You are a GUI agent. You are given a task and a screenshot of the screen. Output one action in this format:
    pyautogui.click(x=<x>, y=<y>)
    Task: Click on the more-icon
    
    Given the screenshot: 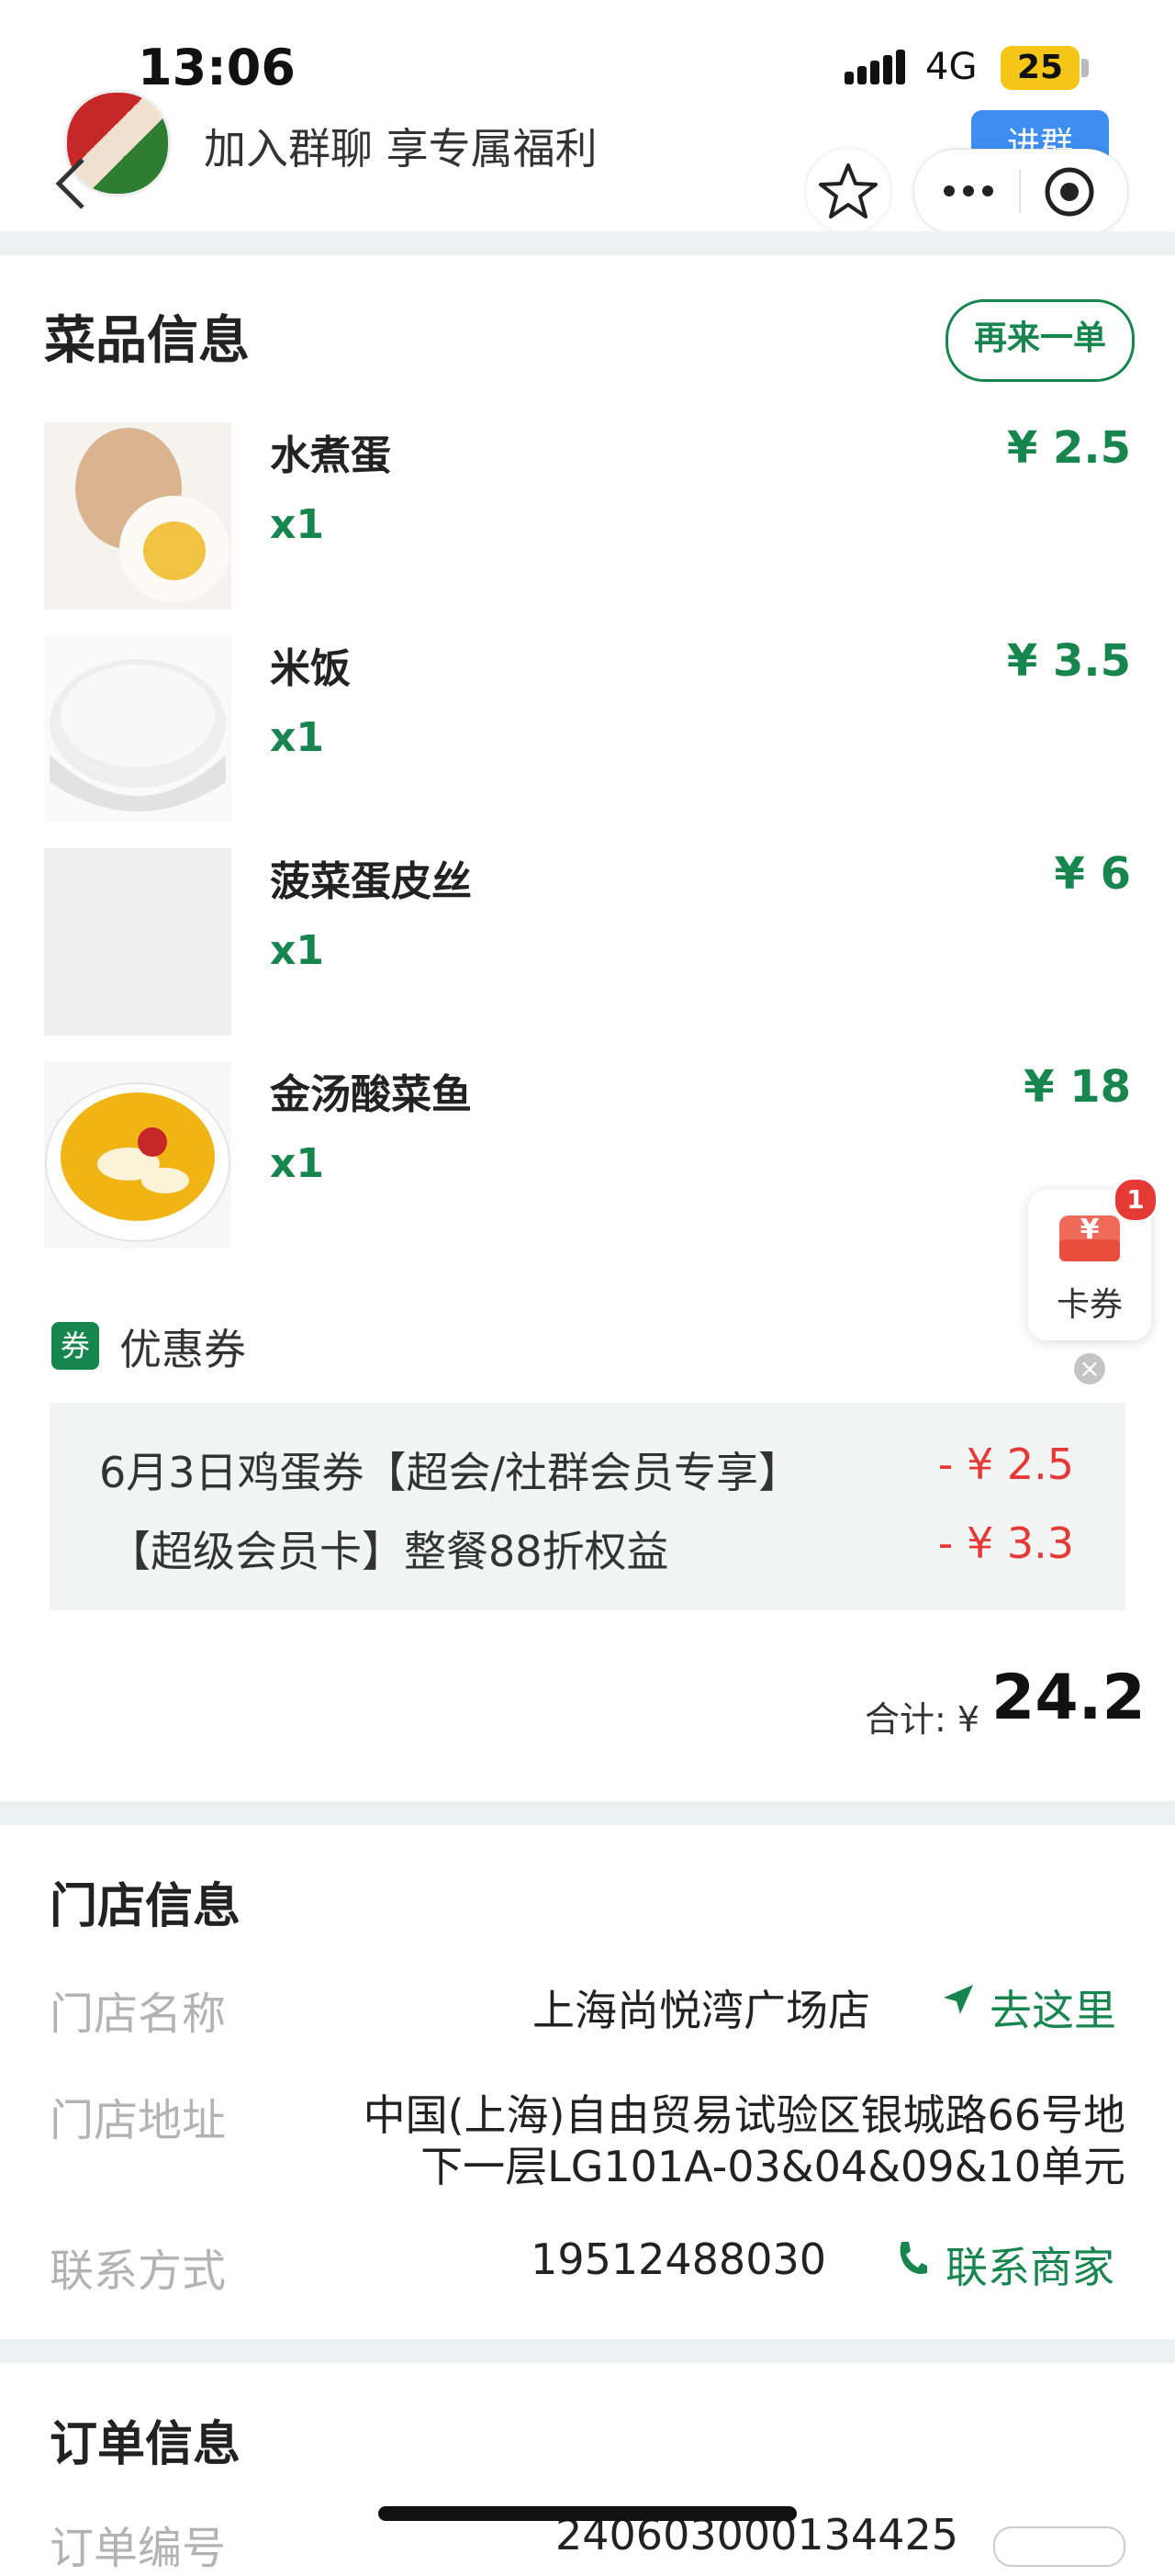 What is the action you would take?
    pyautogui.click(x=968, y=190)
    